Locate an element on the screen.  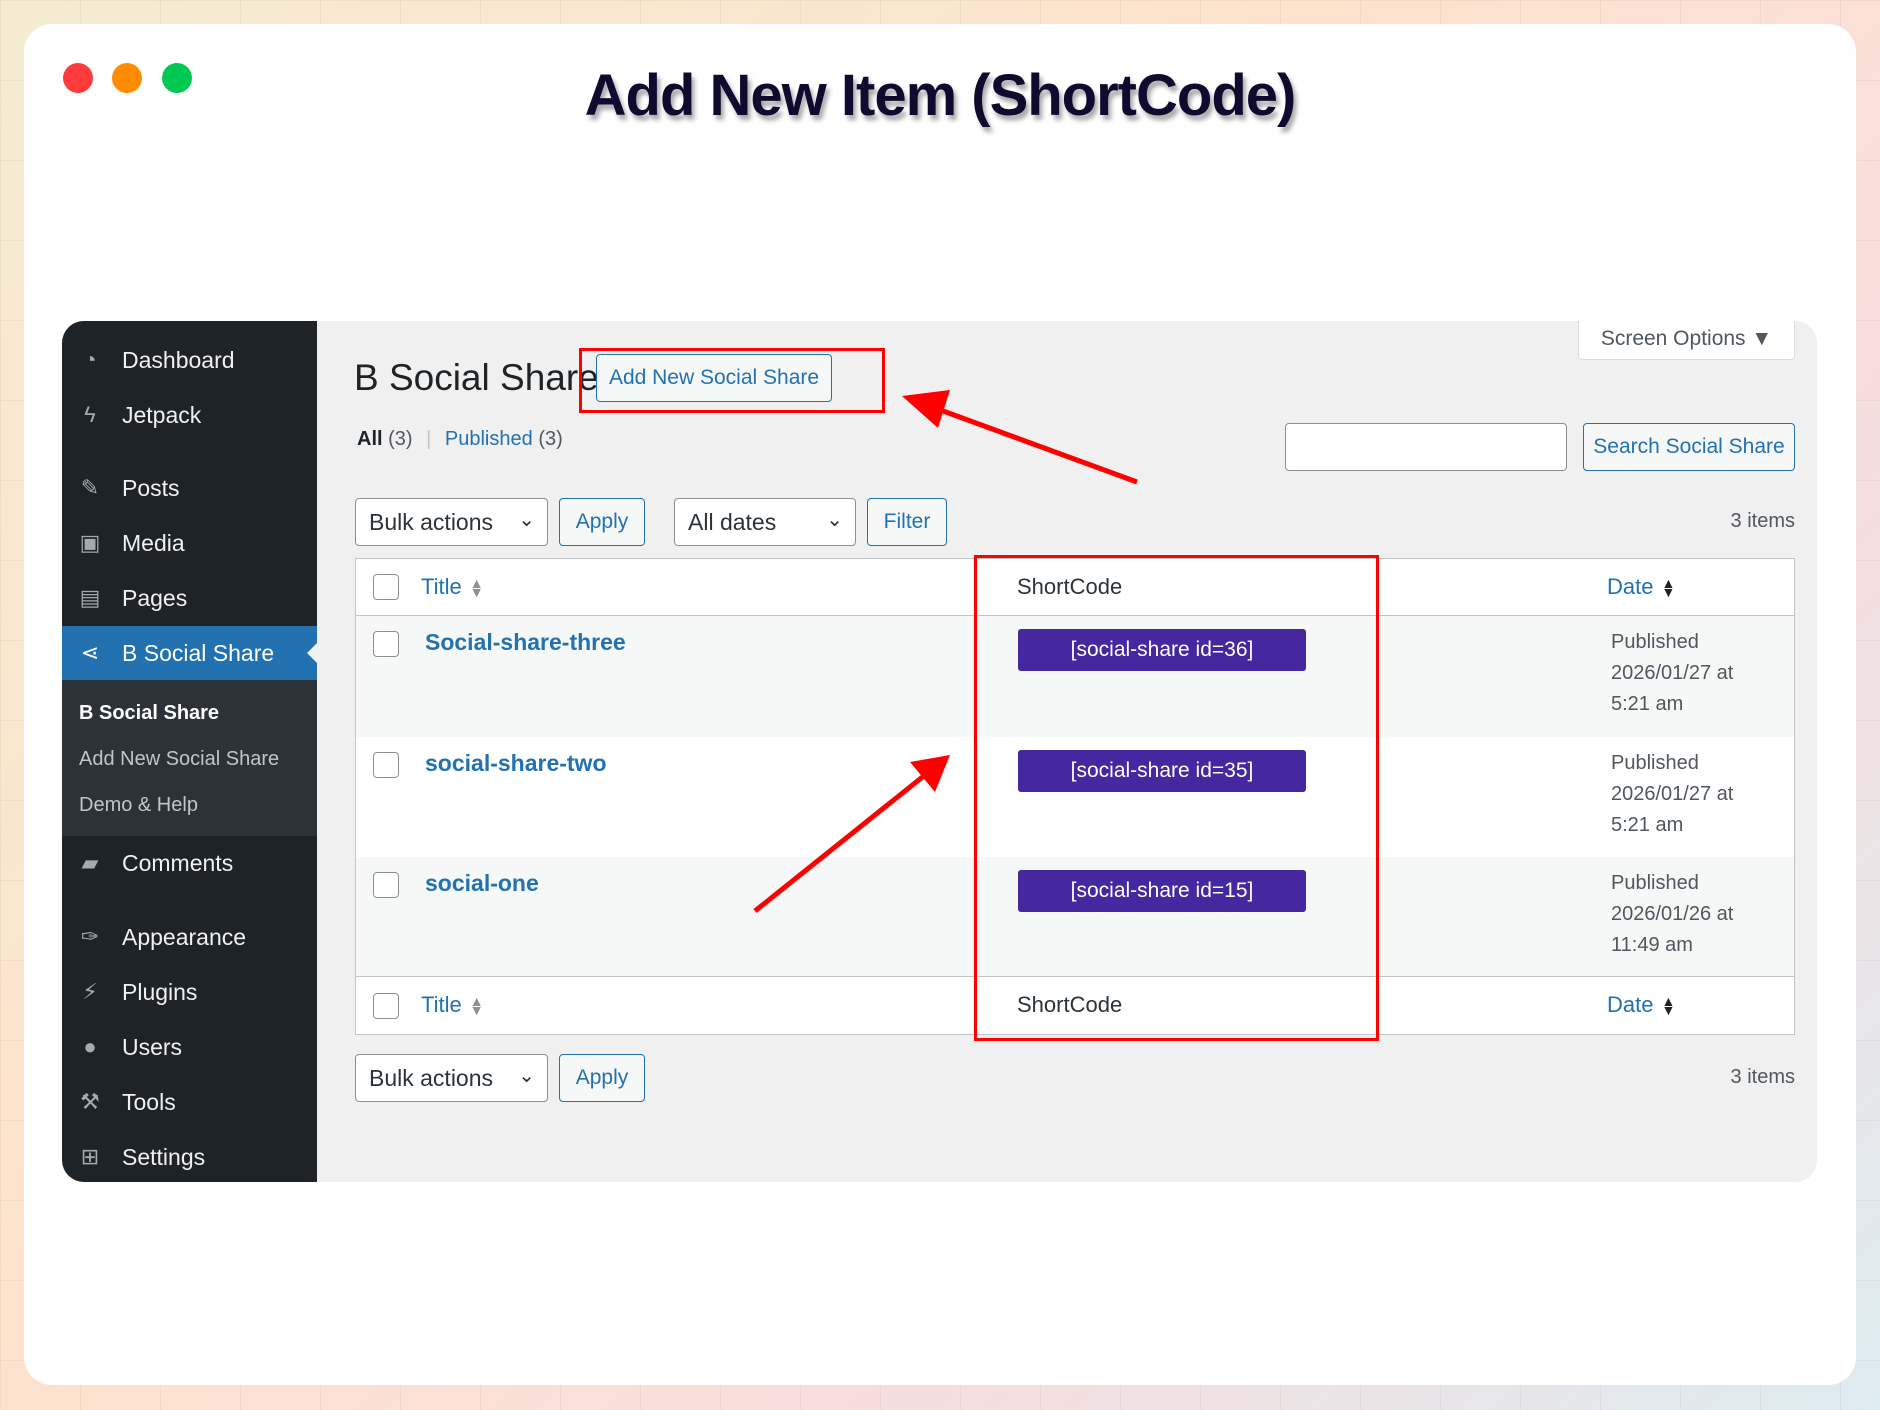
arrow-to-add-new is located at coordinates (1036, 445).